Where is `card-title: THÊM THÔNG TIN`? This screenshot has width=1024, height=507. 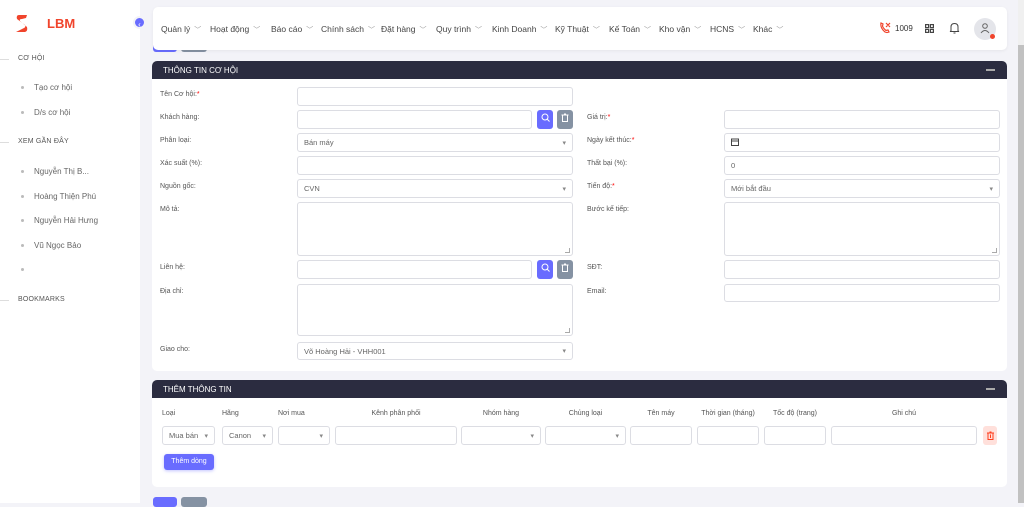 card-title: THÊM THÔNG TIN is located at coordinates (197, 389).